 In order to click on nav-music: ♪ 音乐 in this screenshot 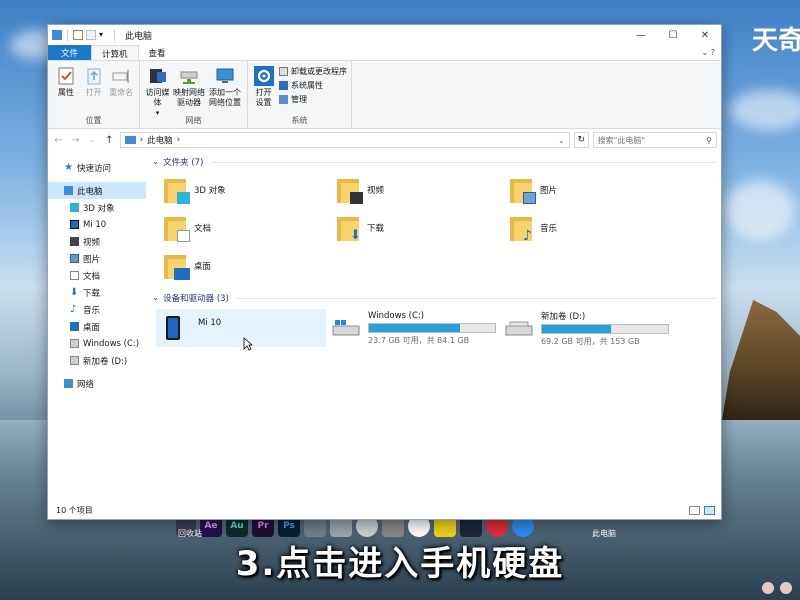, I will do `click(97, 309)`.